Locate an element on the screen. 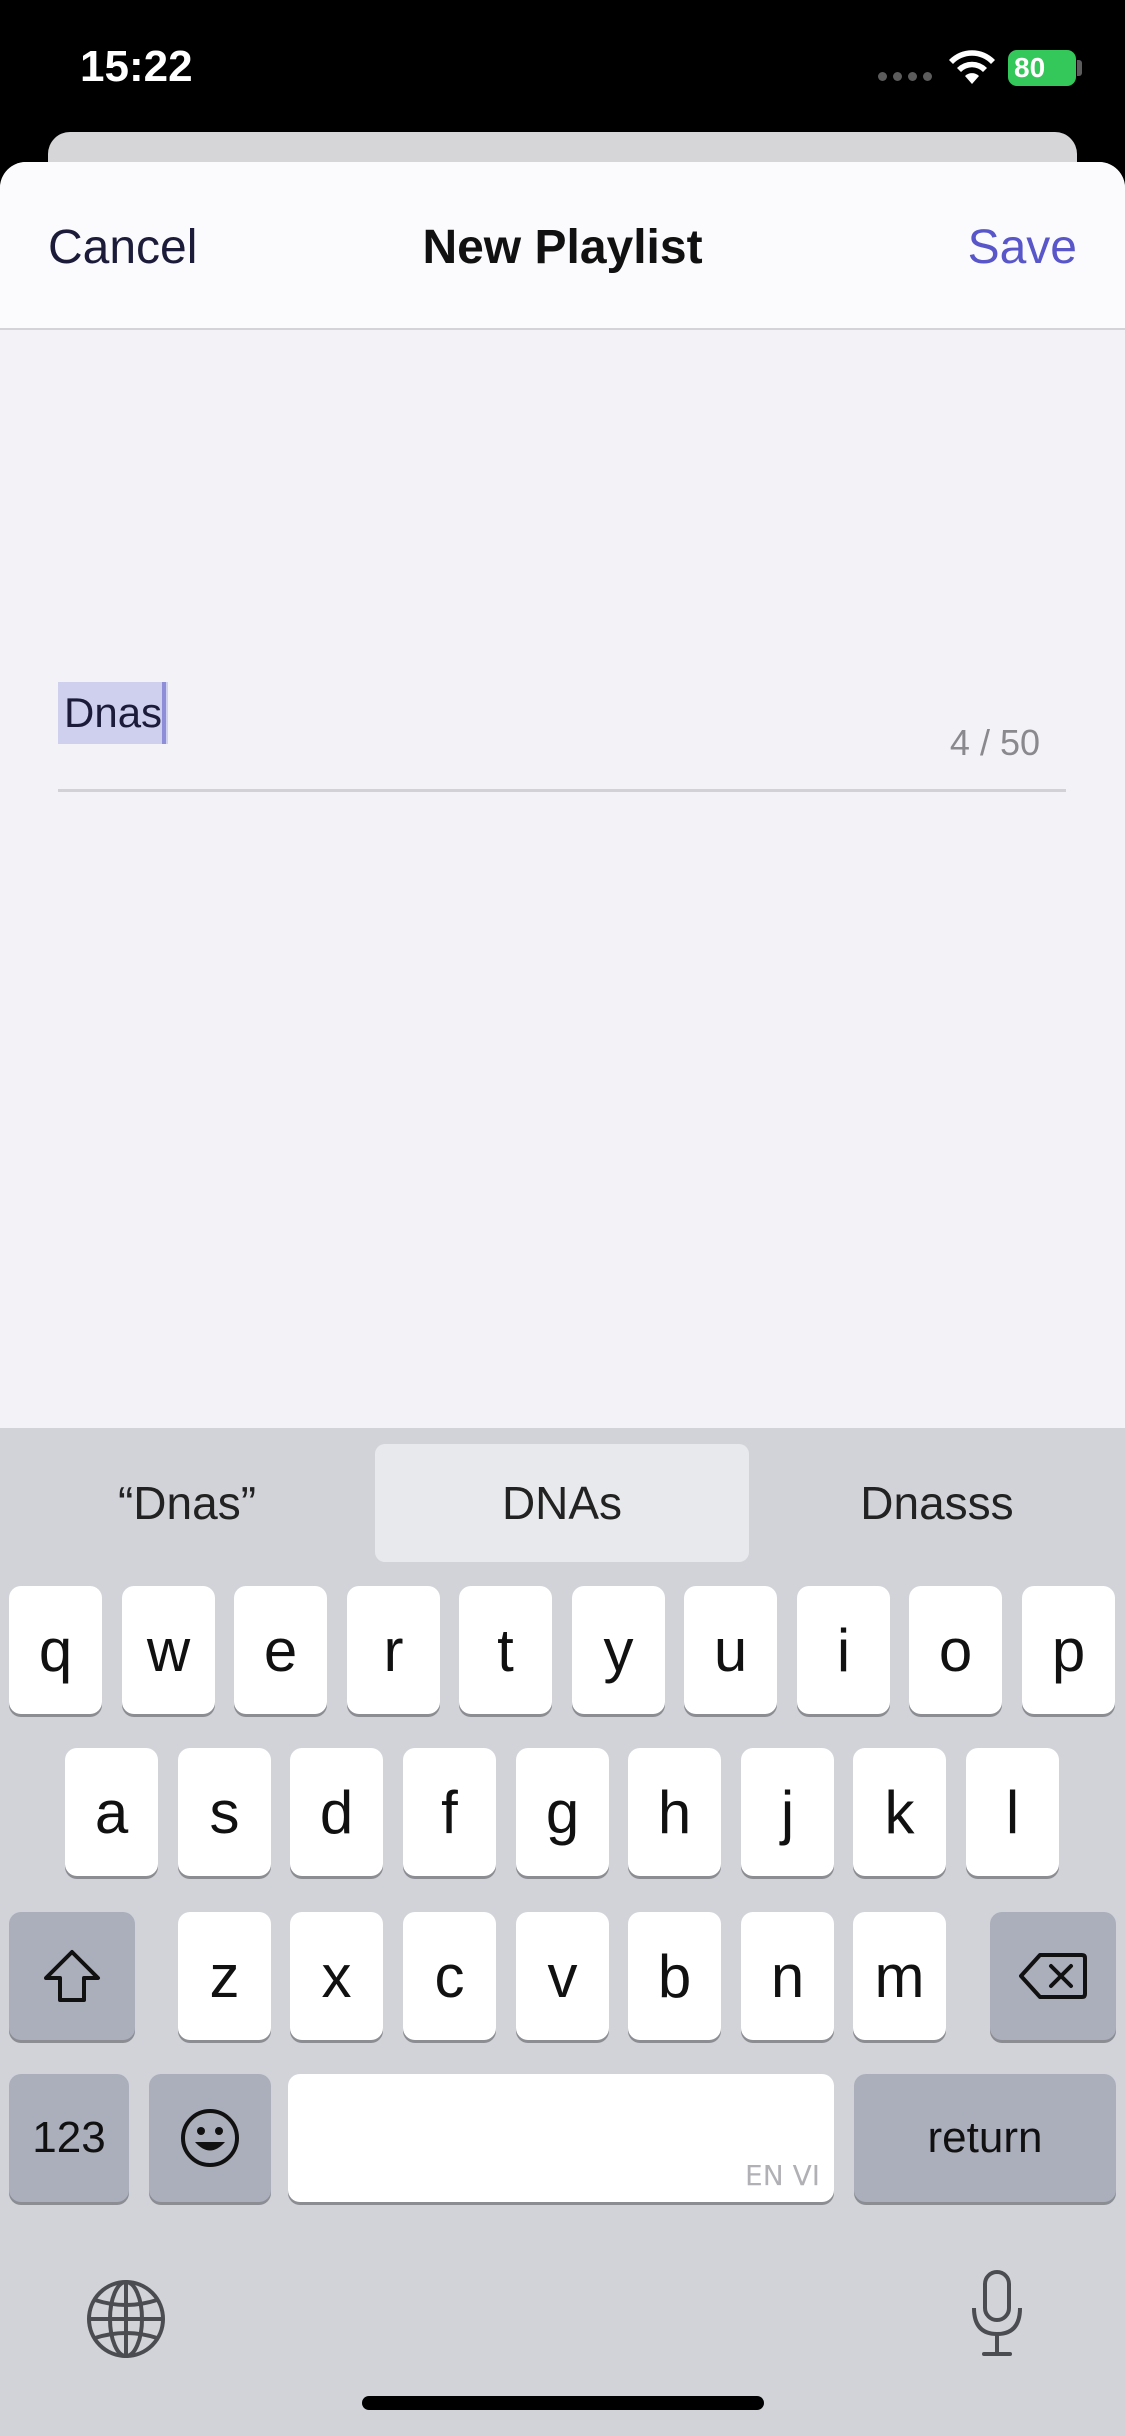  keyboard-language-tag: EN VI is located at coordinates (782, 2175).